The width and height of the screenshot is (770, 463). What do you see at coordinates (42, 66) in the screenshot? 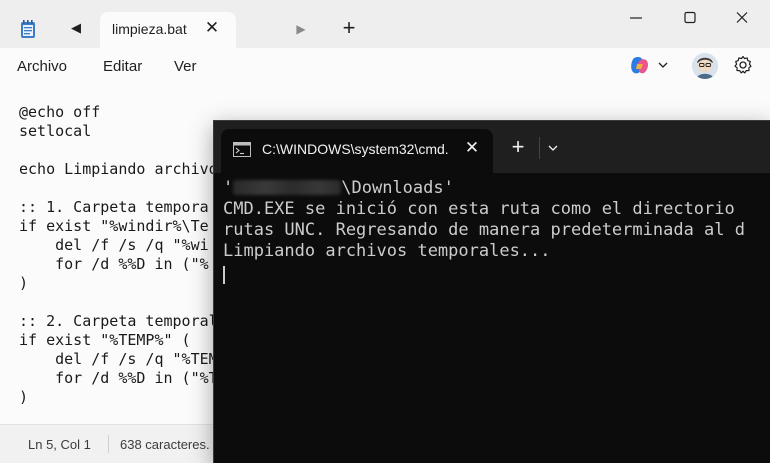
I see `menu-archivo: Archivo` at bounding box center [42, 66].